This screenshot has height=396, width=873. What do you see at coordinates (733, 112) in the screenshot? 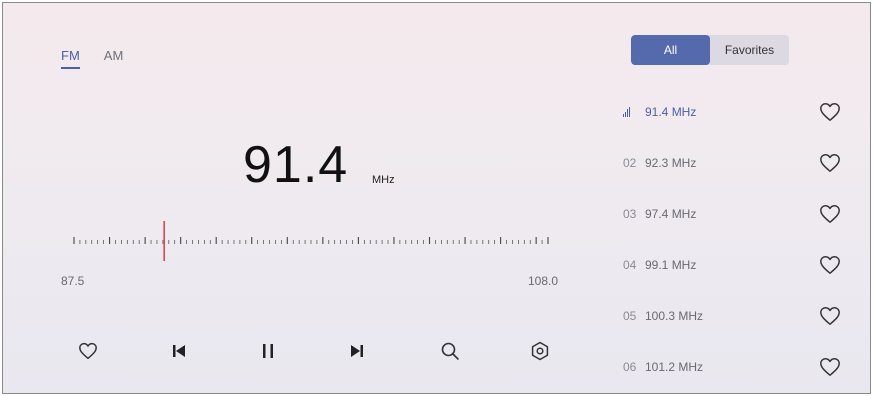
I see `station-item: 91.4 MHz` at bounding box center [733, 112].